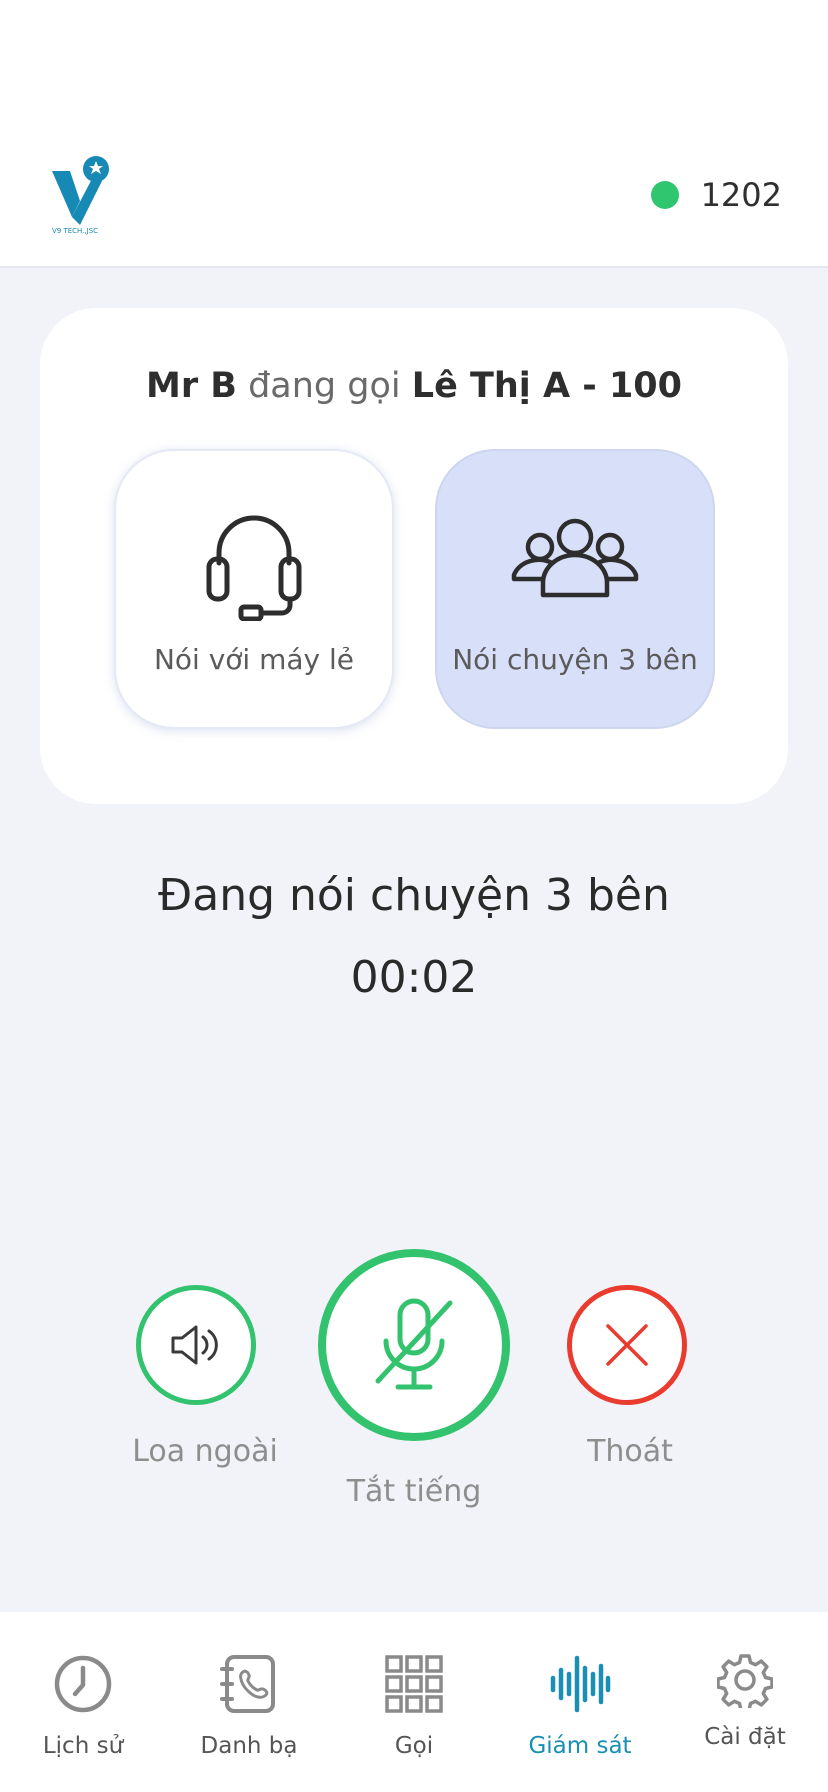 Image resolution: width=828 pixels, height=1792 pixels. I want to click on waveform-icon, so click(580, 1684).